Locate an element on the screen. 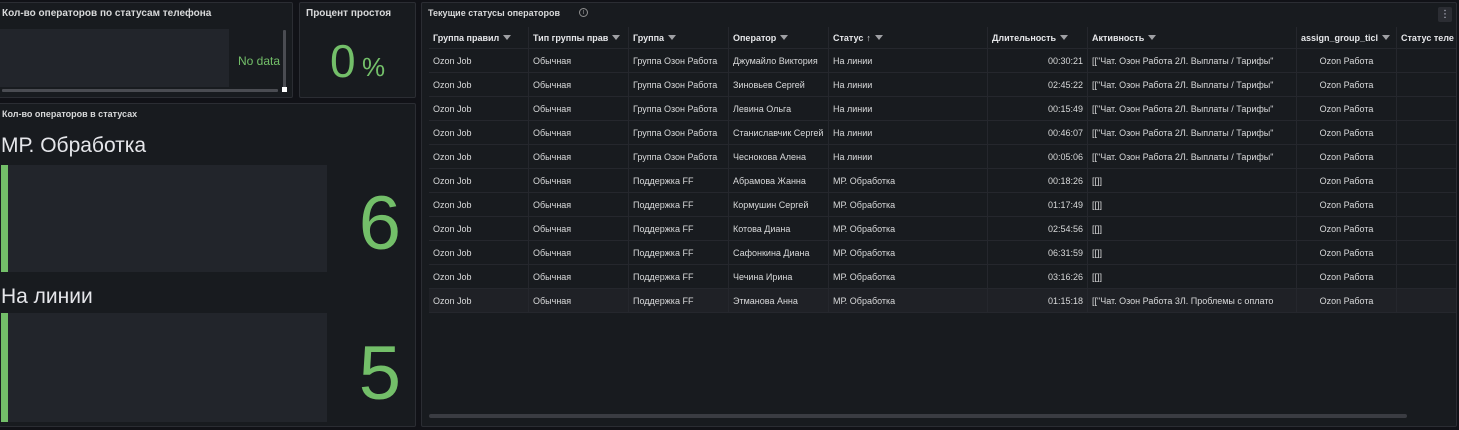 The image size is (1459, 430). table-cell: Абрамова Жанна is located at coordinates (779, 180).